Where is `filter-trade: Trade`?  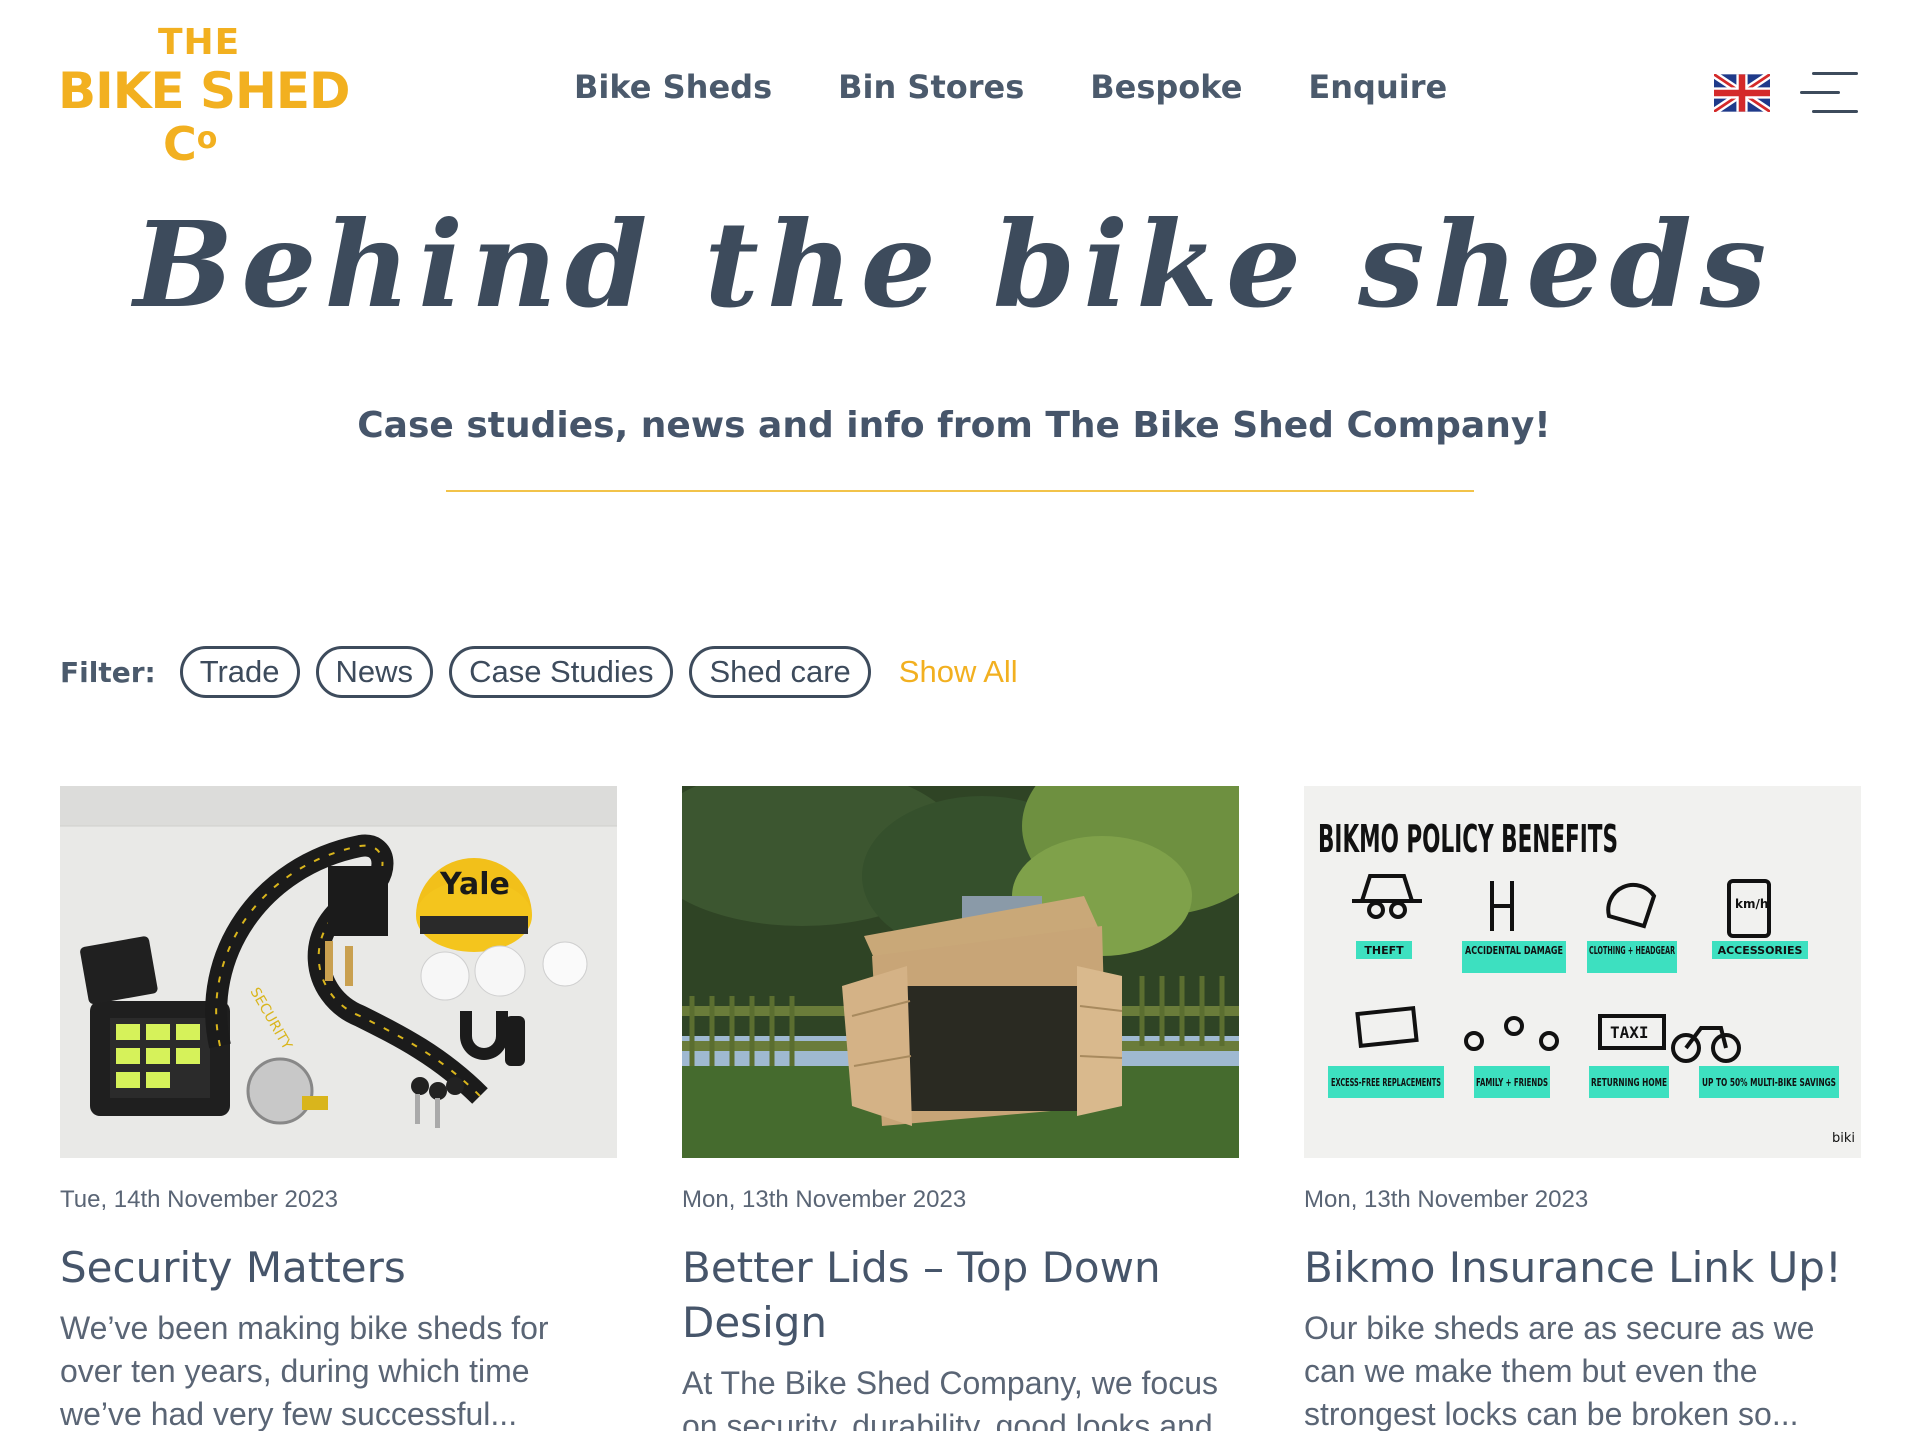
filter-trade: Trade is located at coordinates (239, 672).